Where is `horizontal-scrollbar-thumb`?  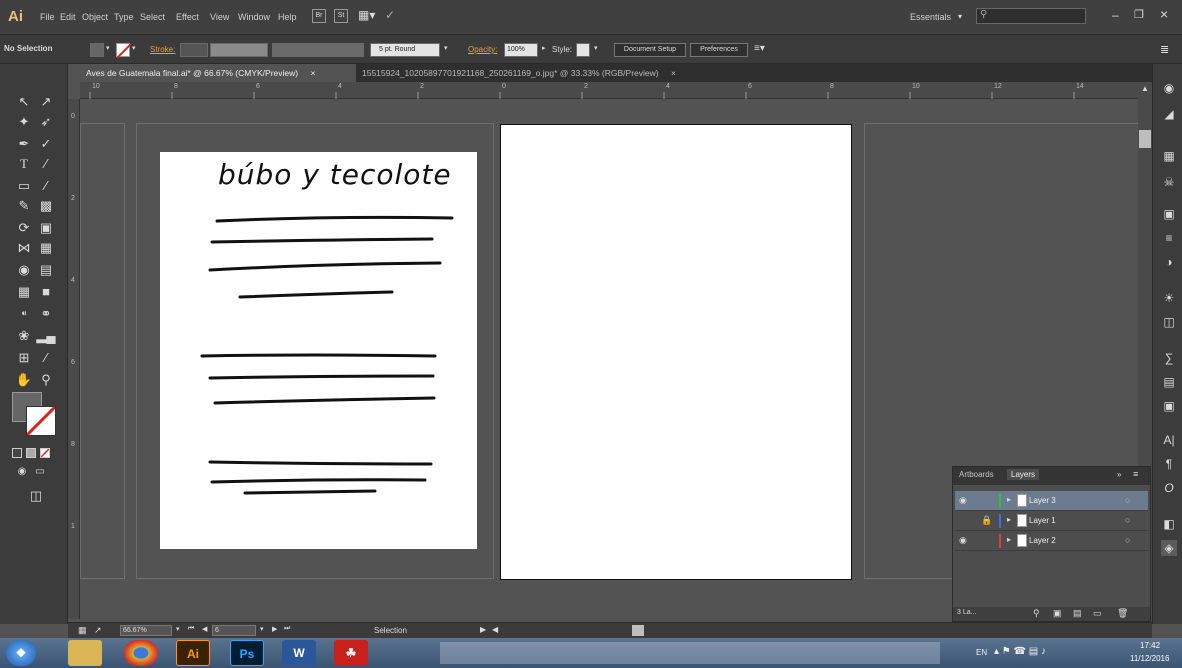
horizontal-scrollbar-thumb is located at coordinates (638, 630).